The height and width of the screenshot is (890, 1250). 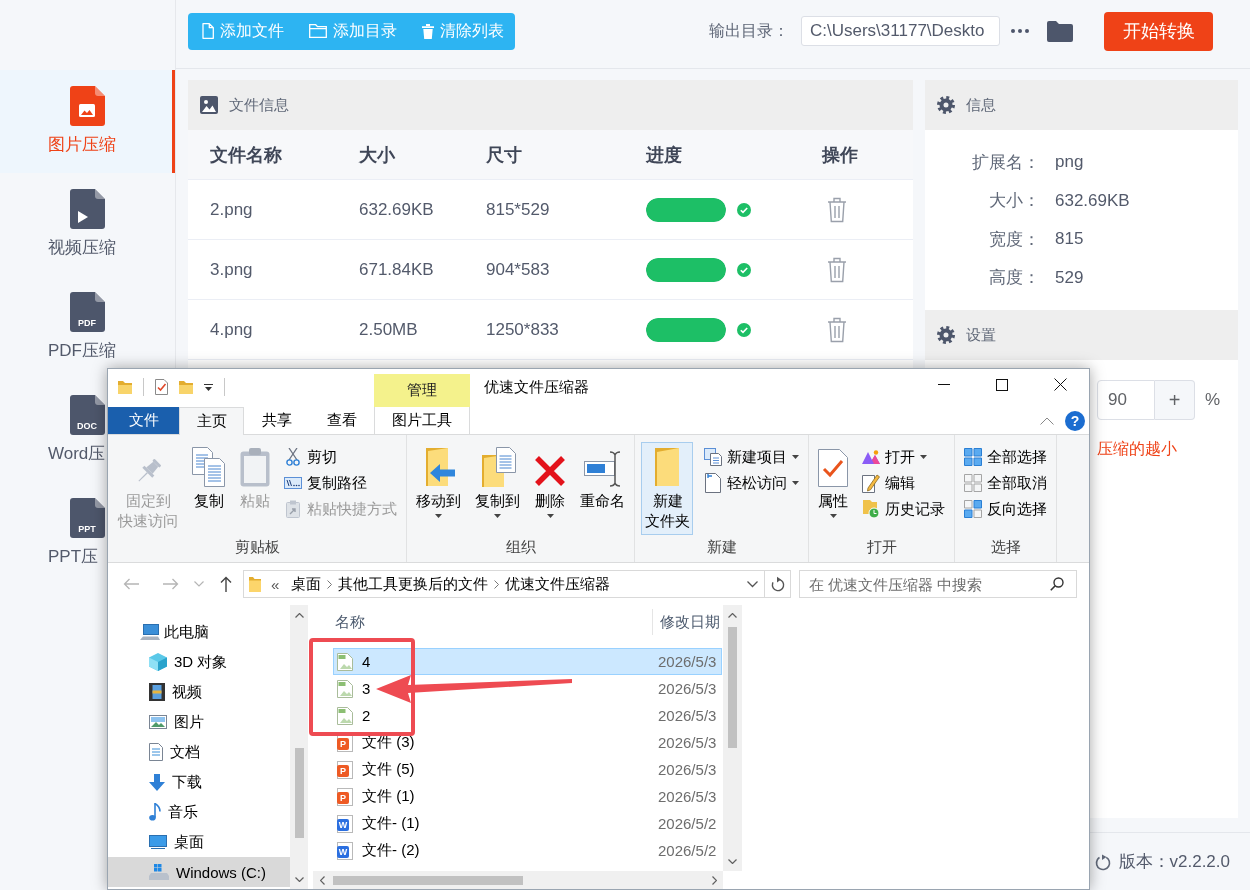 What do you see at coordinates (903, 509) in the screenshot?
I see `history-button: 历史记录` at bounding box center [903, 509].